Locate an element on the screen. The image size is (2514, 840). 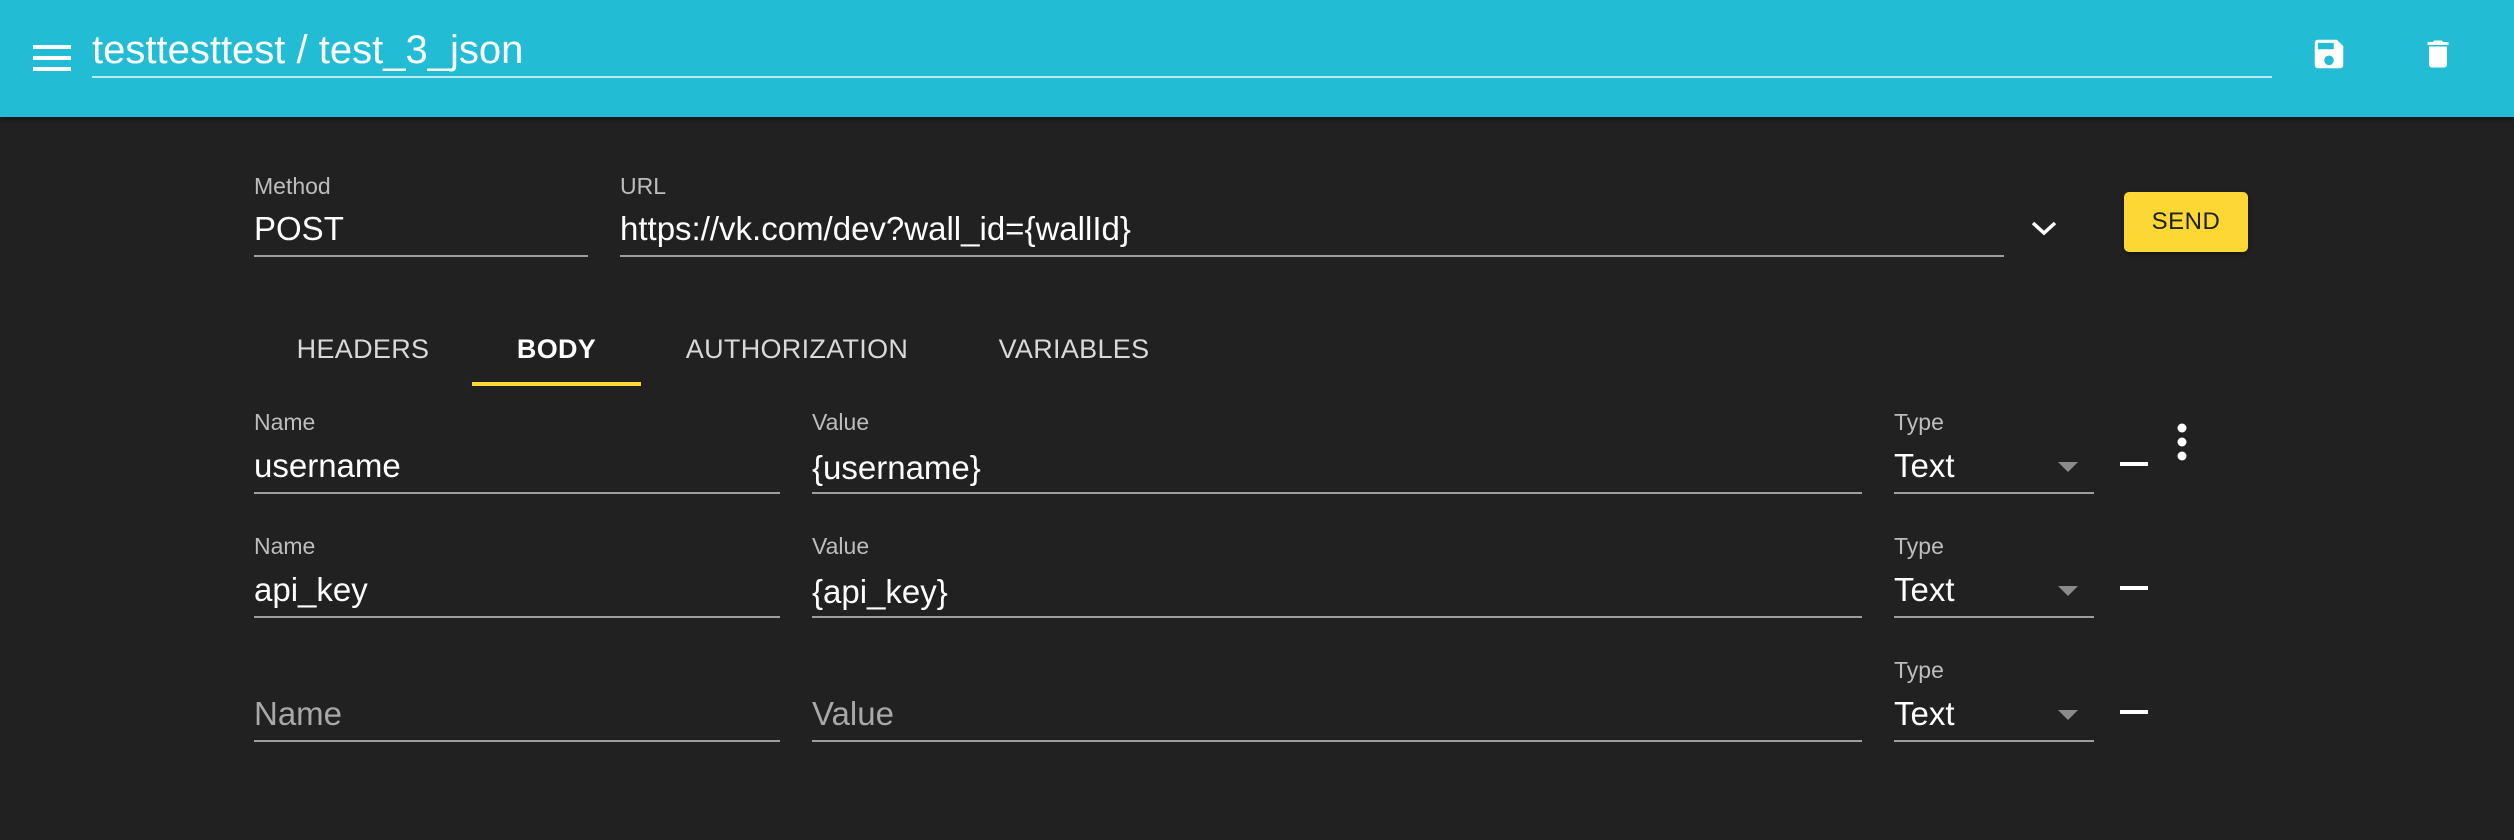
body-row-value-value: {api_key} is located at coordinates (880, 591).